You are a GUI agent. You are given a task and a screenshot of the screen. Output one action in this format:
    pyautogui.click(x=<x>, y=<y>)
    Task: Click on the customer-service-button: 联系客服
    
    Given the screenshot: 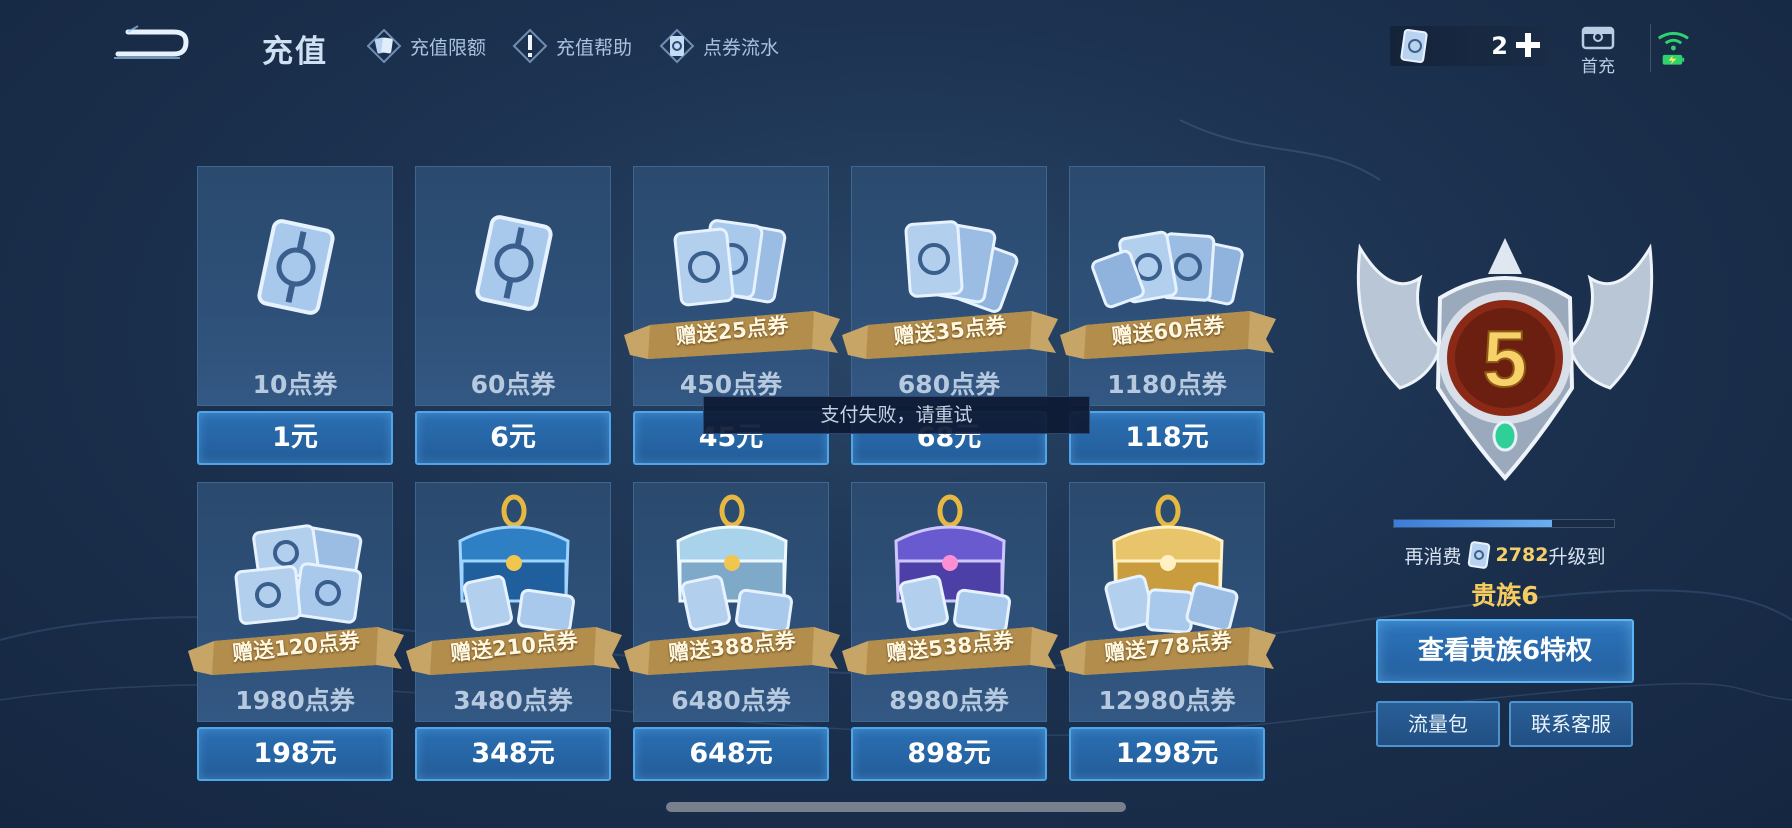 What is the action you would take?
    pyautogui.click(x=1571, y=724)
    